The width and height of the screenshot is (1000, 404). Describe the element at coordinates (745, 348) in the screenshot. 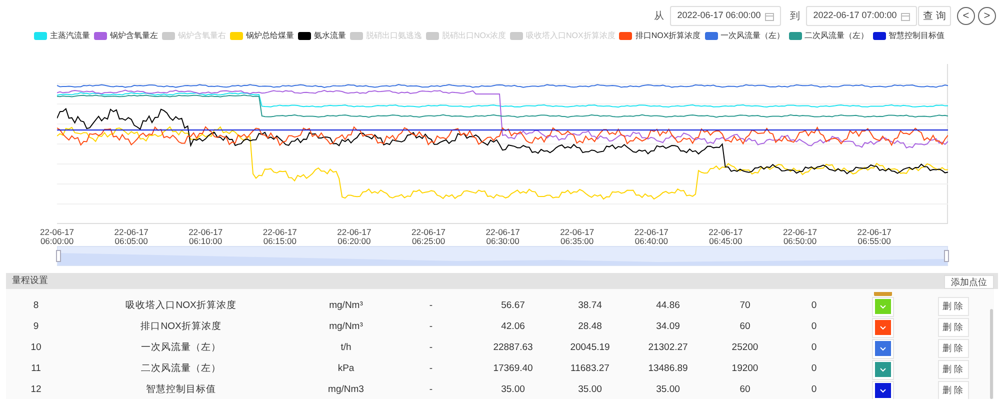

I see `table-cell-text: 25200` at that location.